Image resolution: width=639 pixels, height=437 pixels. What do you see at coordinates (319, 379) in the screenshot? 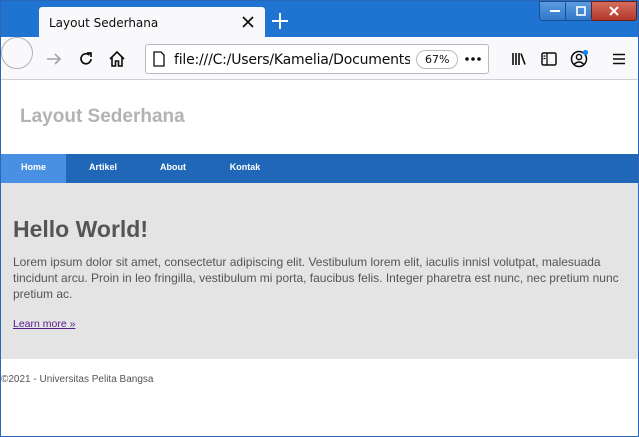
I see `site-footer: ©2021 - Universitas Pelita Bangsa` at bounding box center [319, 379].